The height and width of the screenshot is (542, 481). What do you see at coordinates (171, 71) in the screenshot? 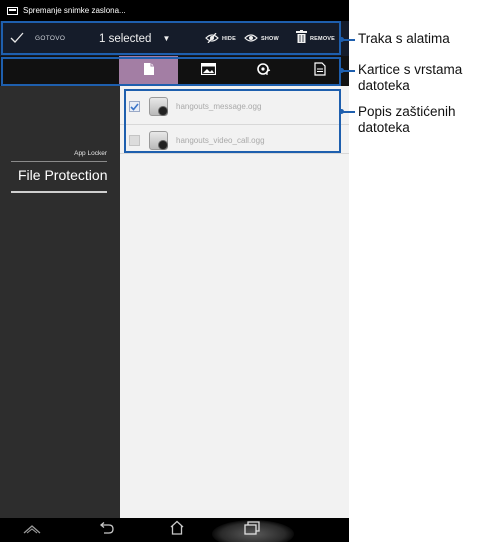
I see `callout-box-tabs` at bounding box center [171, 71].